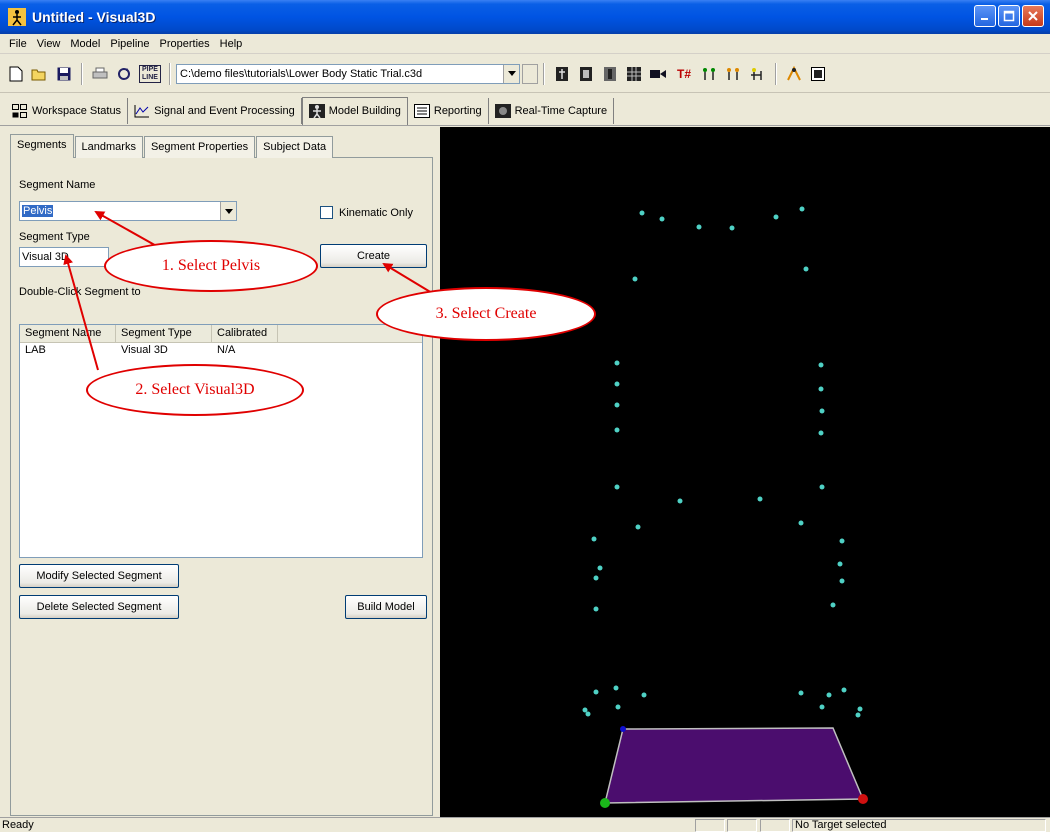  I want to click on file-spinner, so click(530, 73).